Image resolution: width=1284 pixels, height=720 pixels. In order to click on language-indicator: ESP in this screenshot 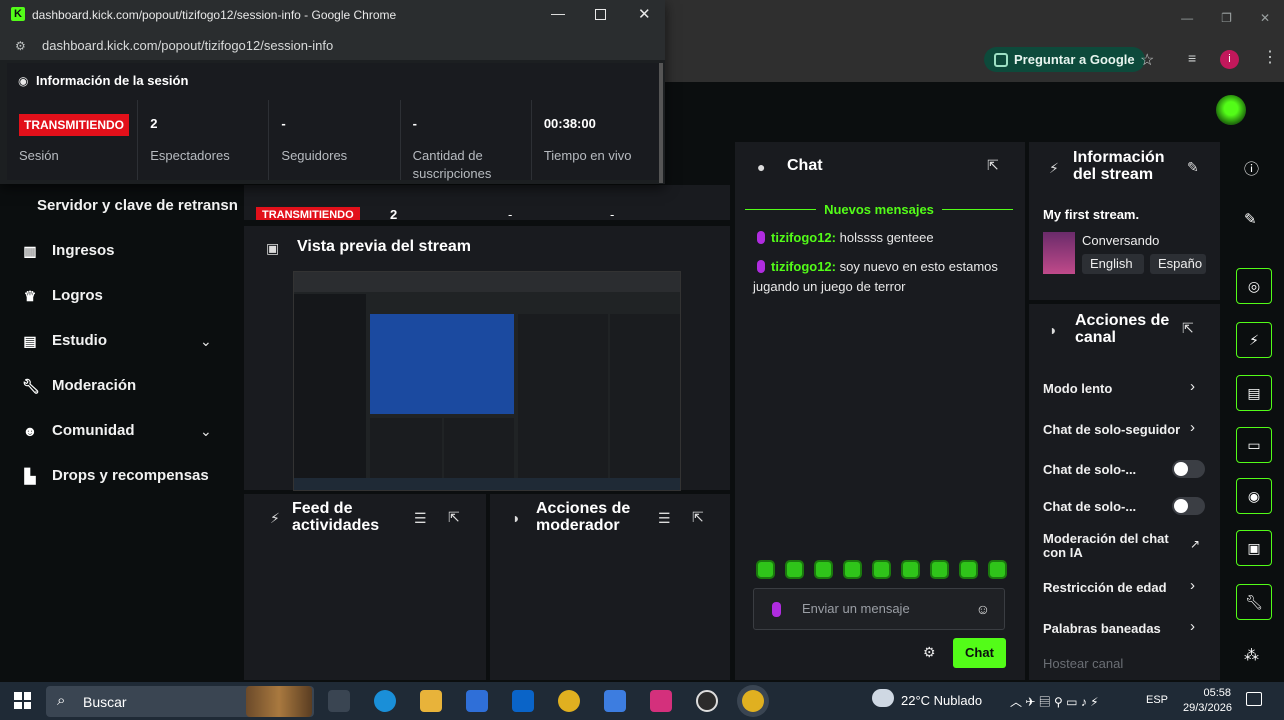, I will do `click(1157, 700)`.